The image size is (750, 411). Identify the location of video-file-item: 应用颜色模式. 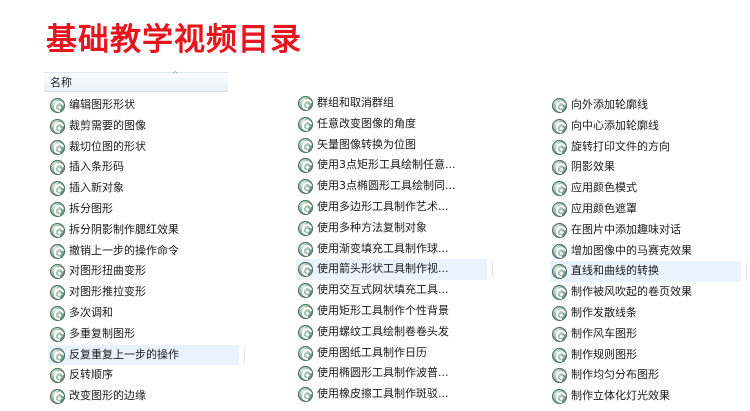
(645, 188).